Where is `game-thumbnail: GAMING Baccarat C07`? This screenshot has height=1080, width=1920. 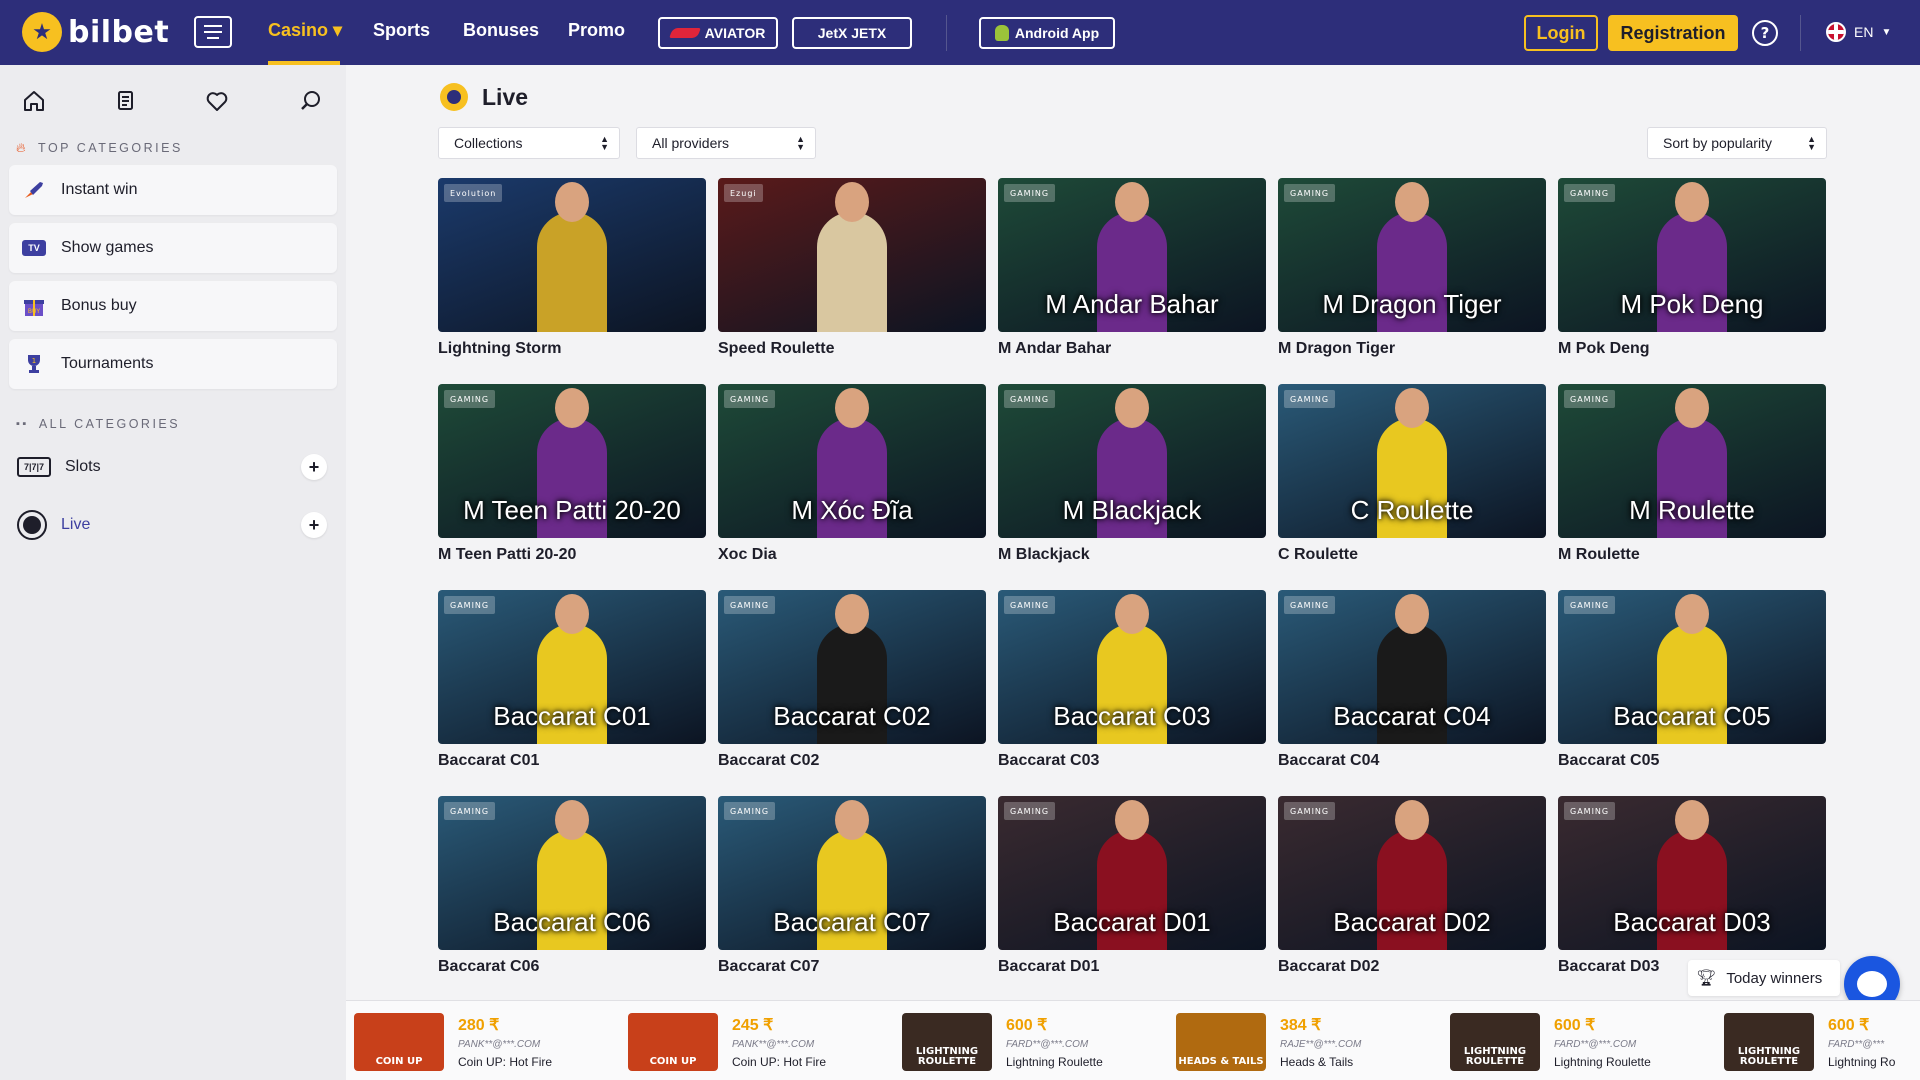
game-thumbnail: GAMING Baccarat C07 is located at coordinates (852, 873).